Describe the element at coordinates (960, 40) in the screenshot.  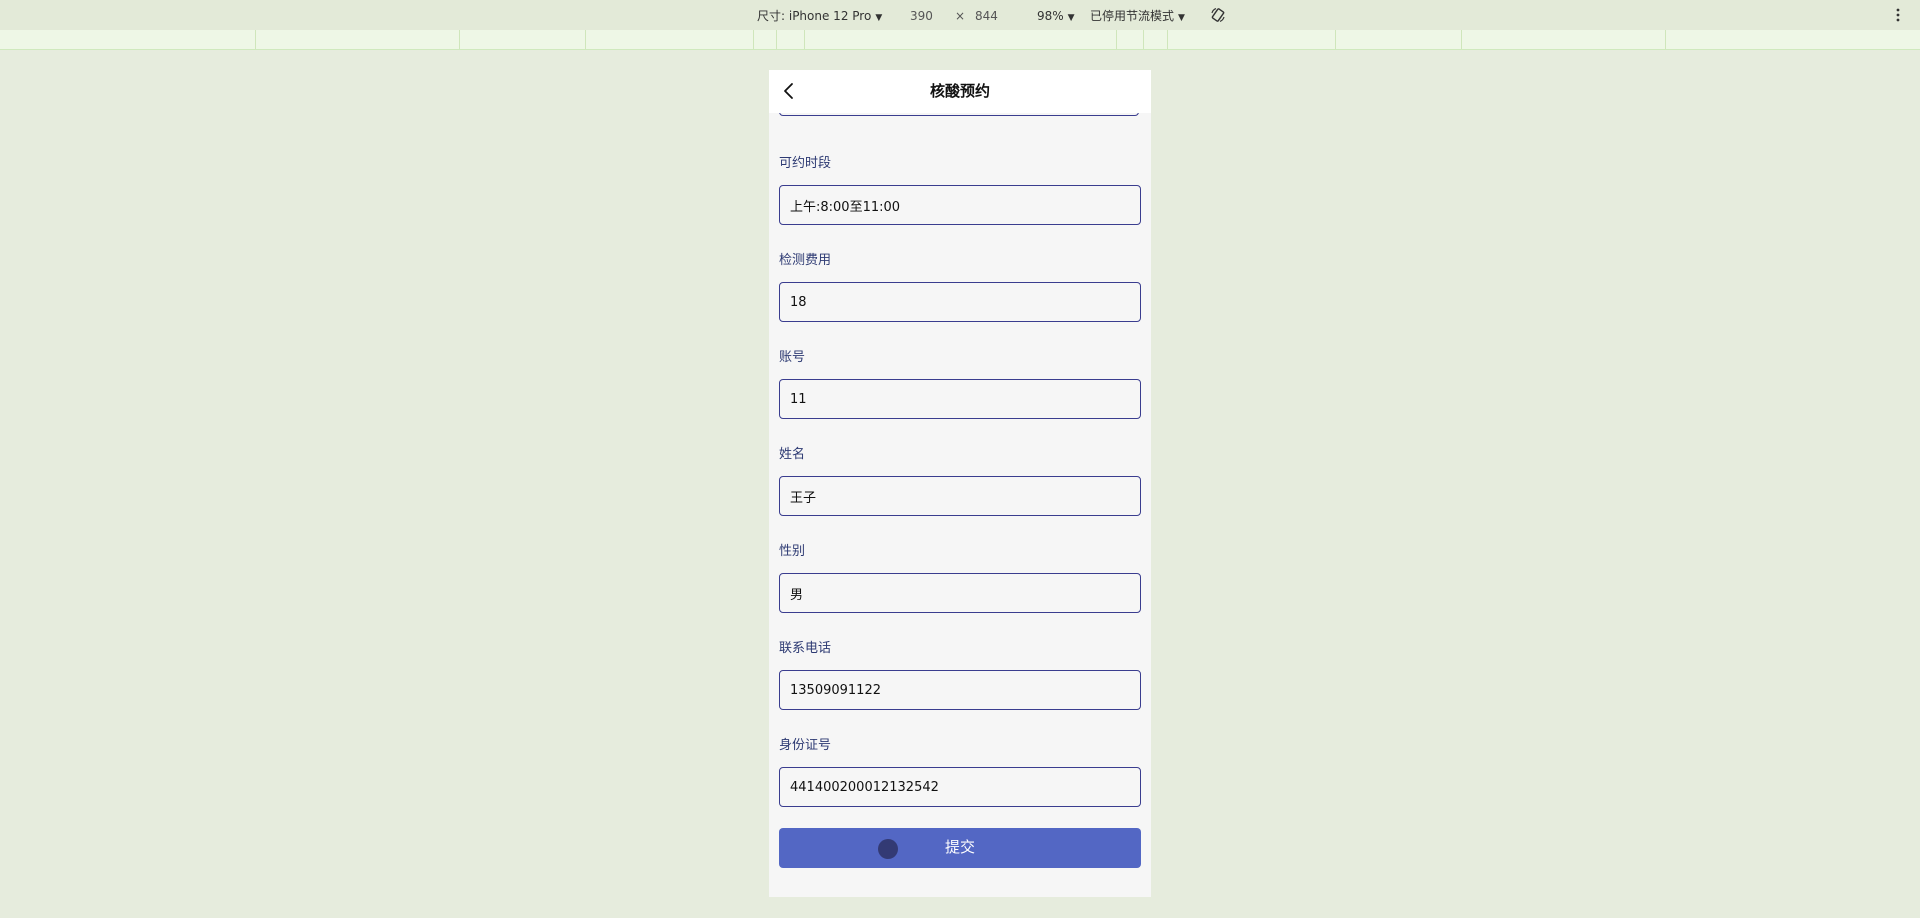
I see `media-query-ruler` at that location.